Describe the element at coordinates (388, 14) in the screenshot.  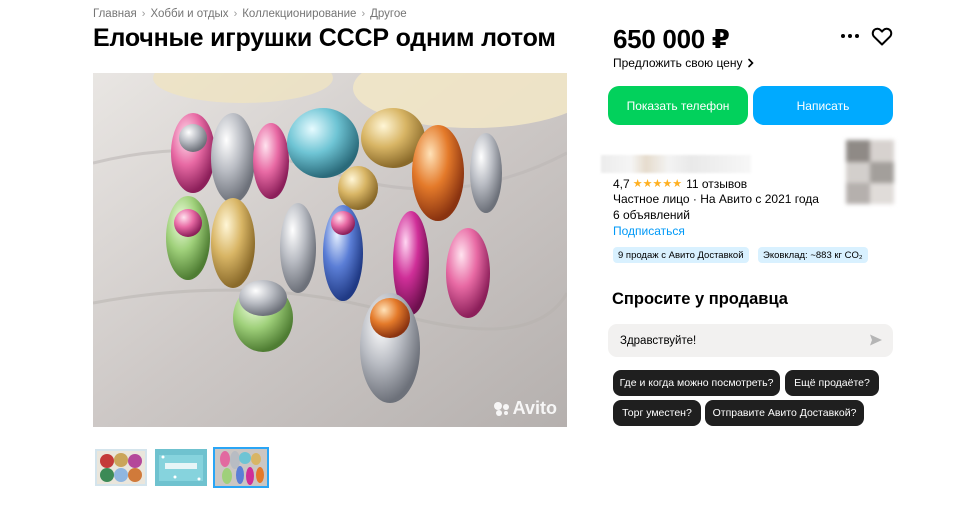
I see `breadcrumb-other: Другое` at that location.